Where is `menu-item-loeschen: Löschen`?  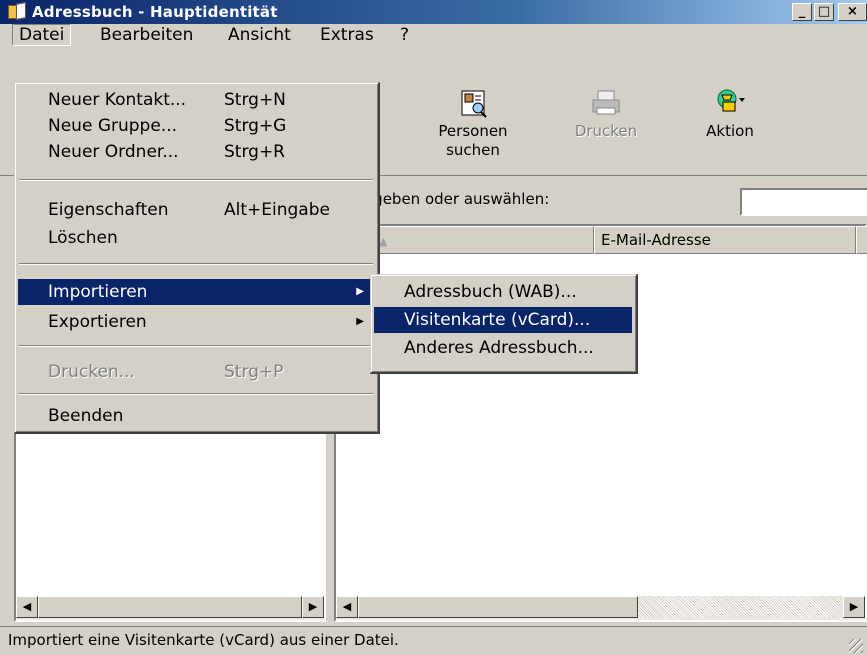 menu-item-loeschen: Löschen is located at coordinates (196, 238).